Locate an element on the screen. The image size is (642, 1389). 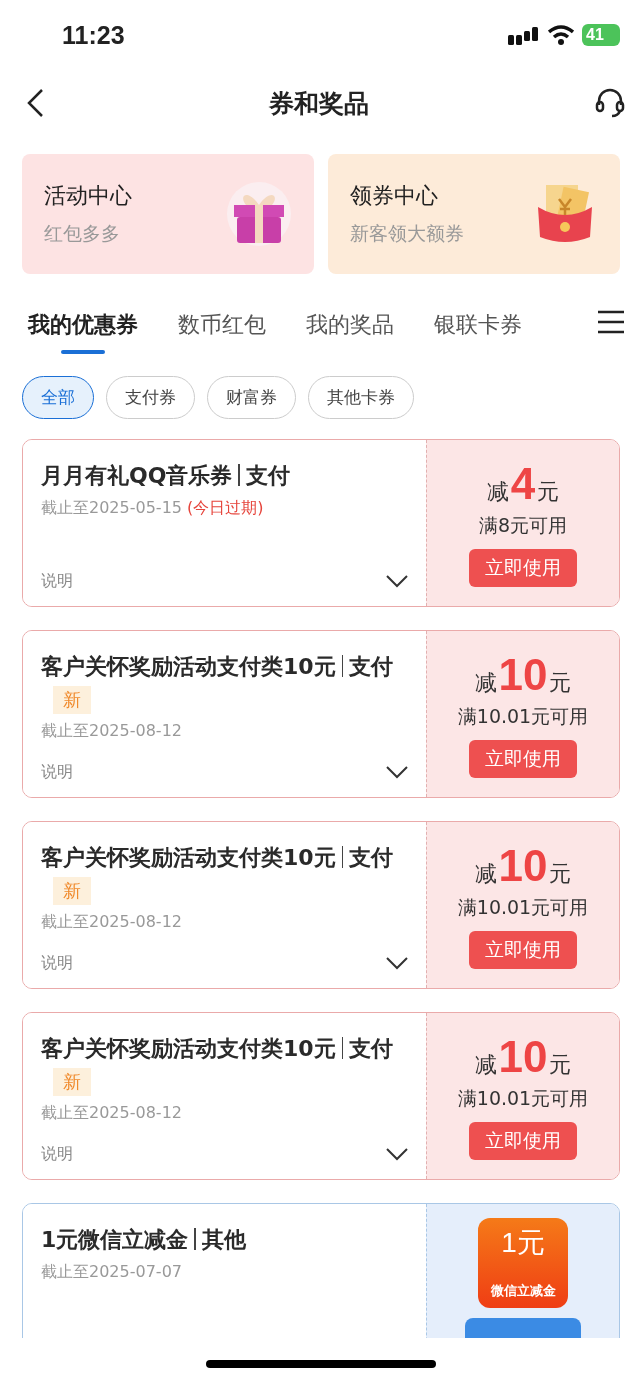
coupon-title: 月月有礼QQ音乐券 支付 is located at coordinates (166, 476).